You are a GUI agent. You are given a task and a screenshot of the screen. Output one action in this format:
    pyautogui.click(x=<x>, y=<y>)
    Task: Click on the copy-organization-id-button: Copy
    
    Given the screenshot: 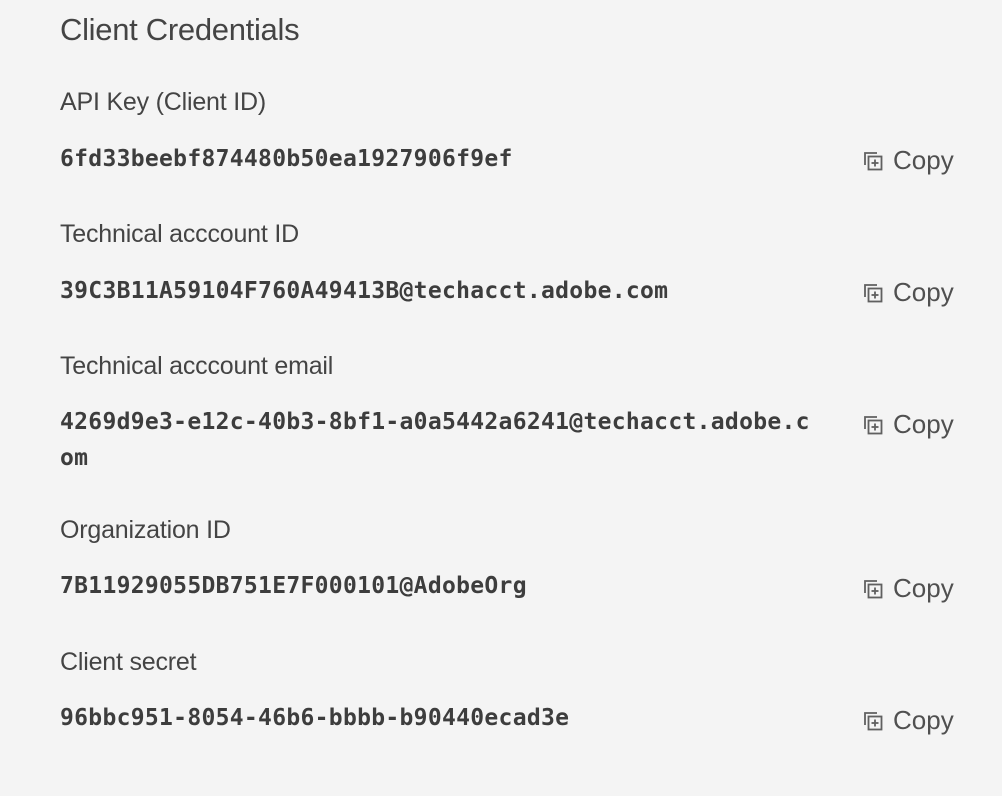 What is the action you would take?
    pyautogui.click(x=907, y=588)
    